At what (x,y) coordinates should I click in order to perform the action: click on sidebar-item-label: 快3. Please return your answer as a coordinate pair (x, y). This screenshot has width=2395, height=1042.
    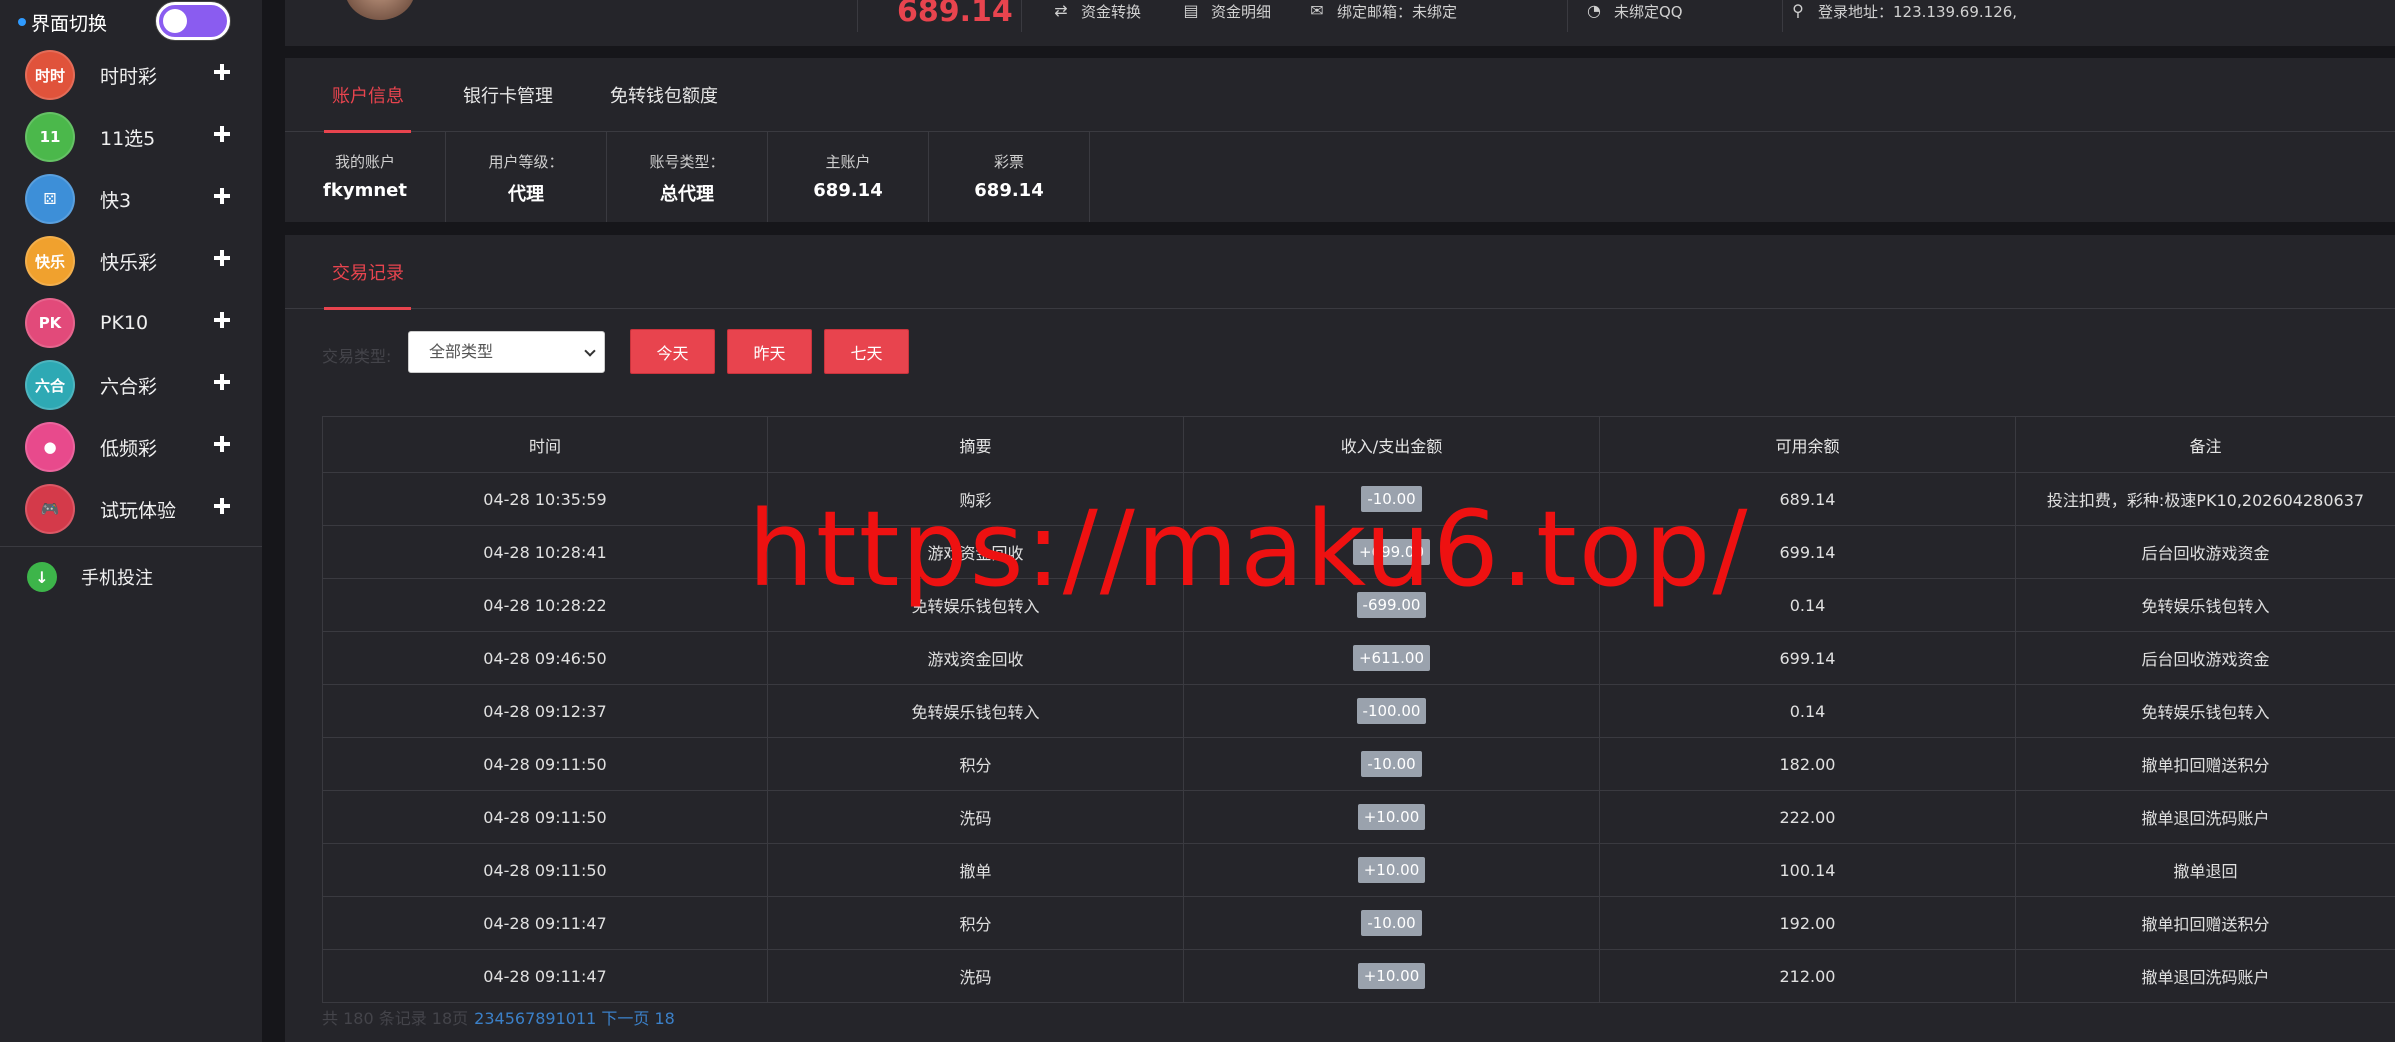
    Looking at the image, I should click on (116, 200).